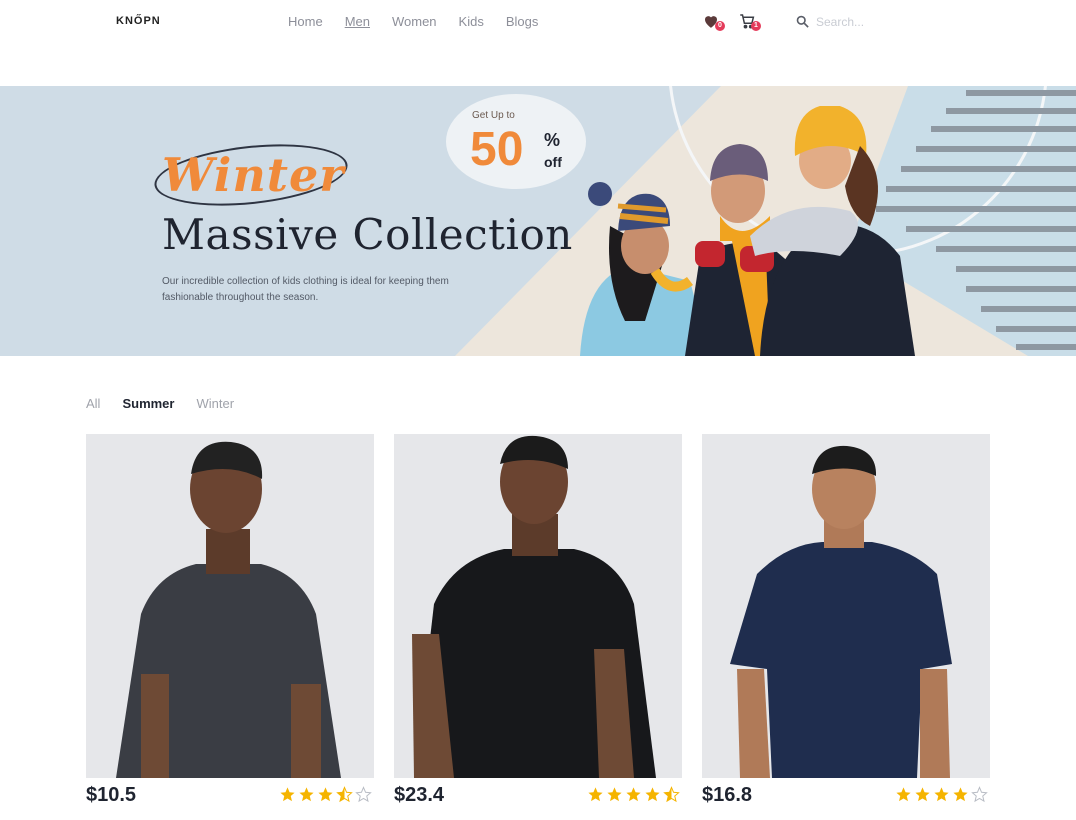  What do you see at coordinates (493, 115) in the screenshot?
I see `promo-prefix: Get Up to` at bounding box center [493, 115].